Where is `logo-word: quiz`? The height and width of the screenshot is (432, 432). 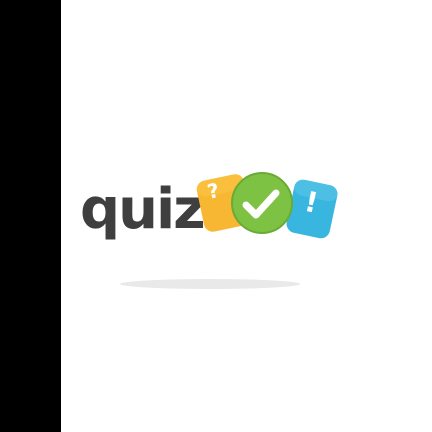 logo-word: quiz is located at coordinates (142, 209).